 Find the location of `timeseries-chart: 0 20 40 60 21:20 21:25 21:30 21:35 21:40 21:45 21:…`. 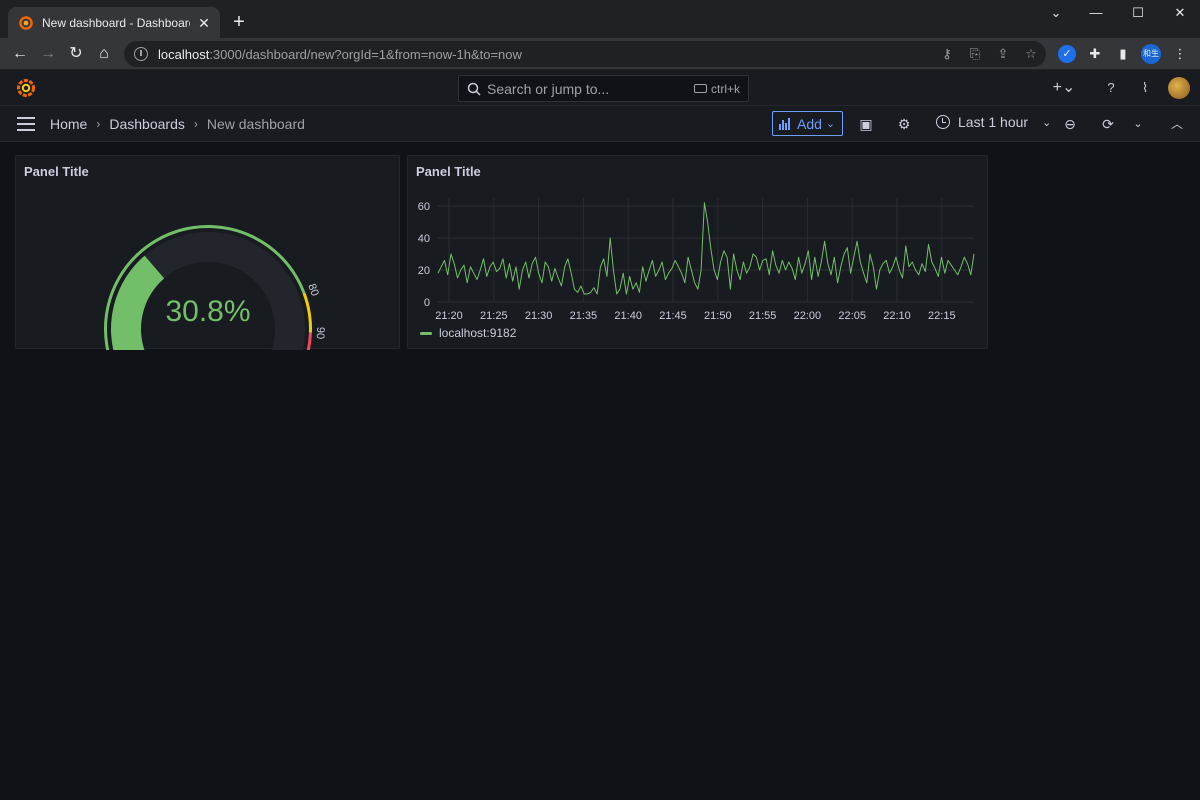

timeseries-chart: 0 20 40 60 21:20 21:25 21:30 21:35 21:40 21:45 21:… is located at coordinates (696, 260).